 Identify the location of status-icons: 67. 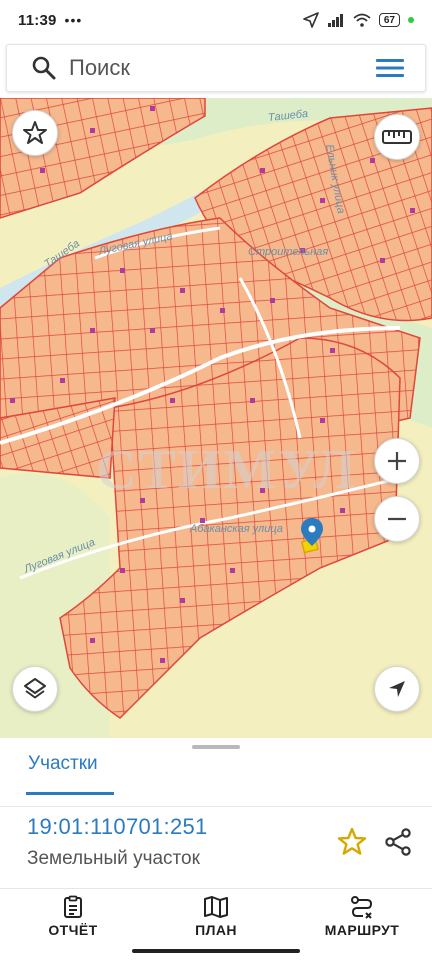
(358, 20).